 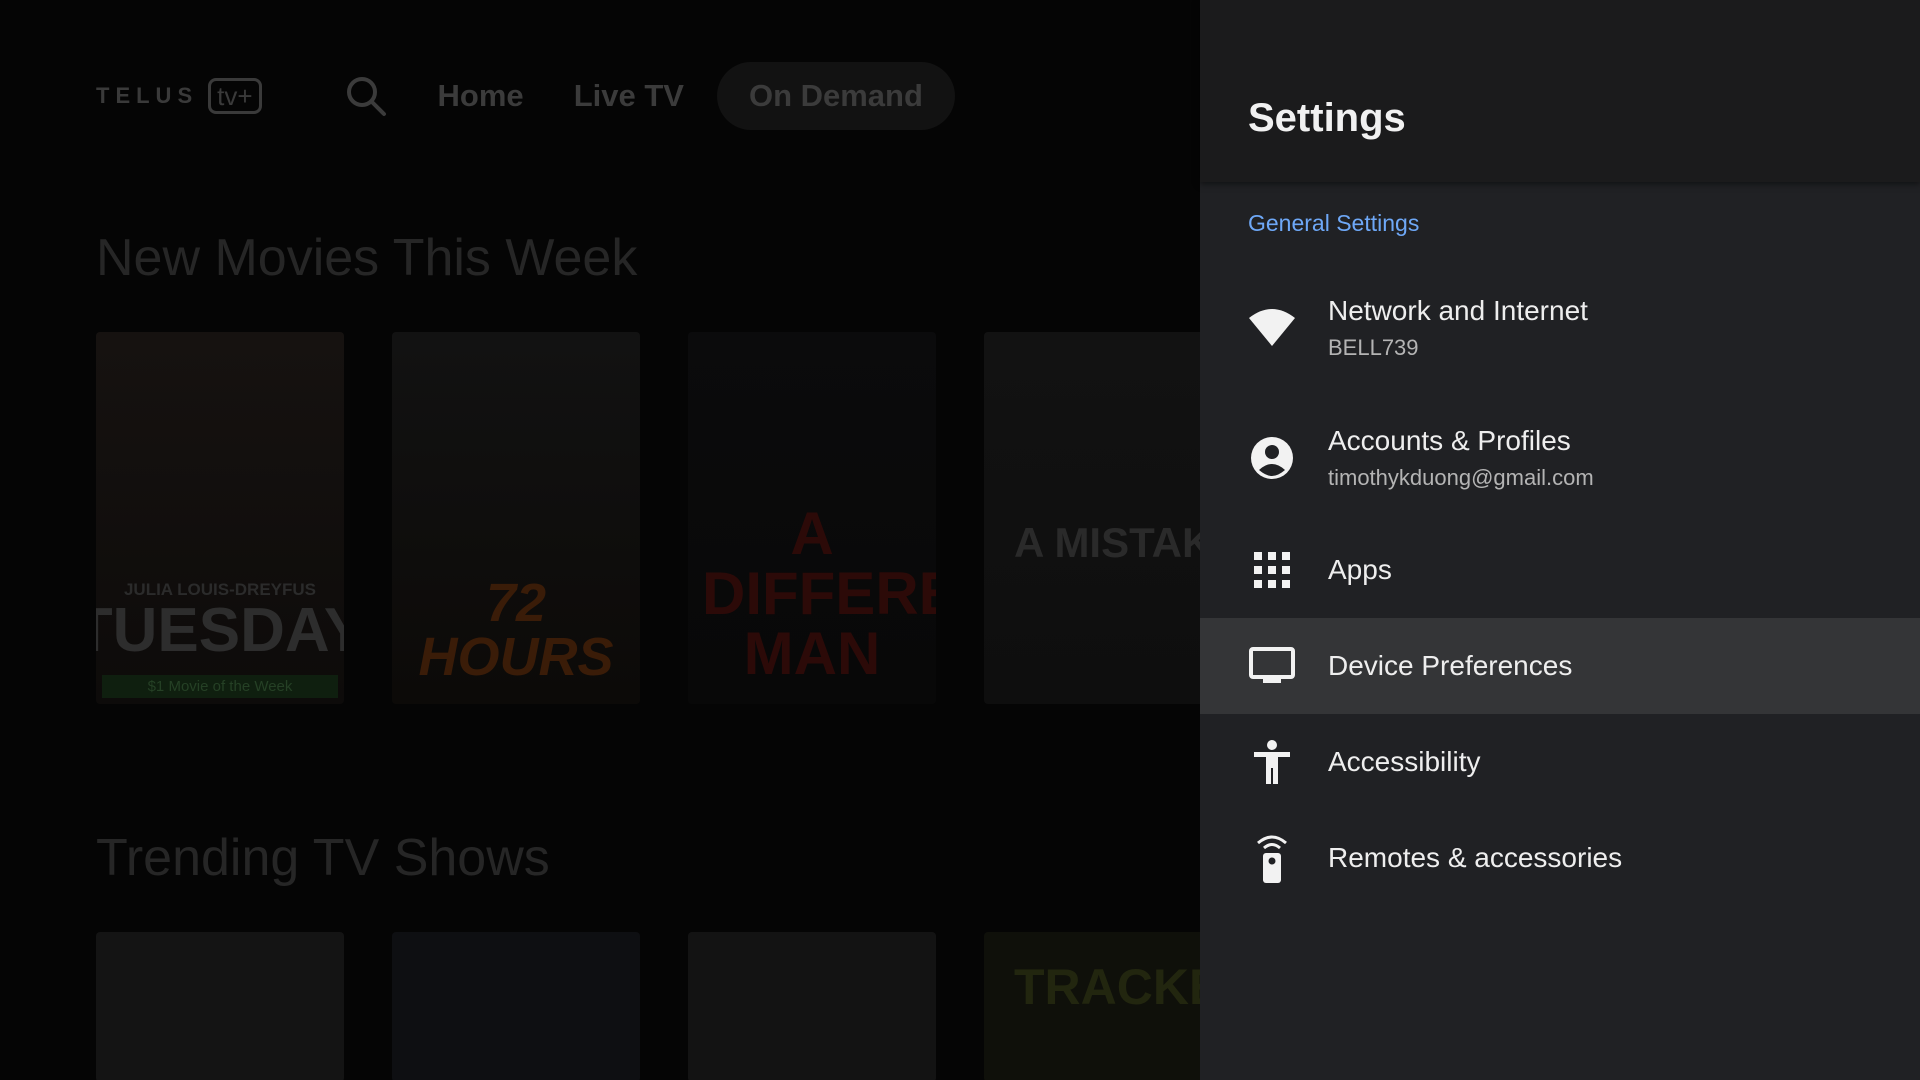 I want to click on settings-item-sub: timothykduong@gmail.com, so click(x=1461, y=477).